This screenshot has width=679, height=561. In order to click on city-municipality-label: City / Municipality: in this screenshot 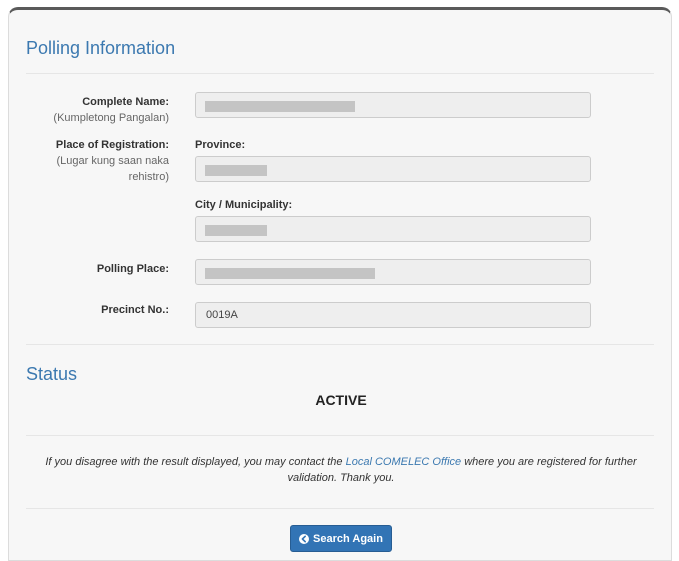, I will do `click(244, 205)`.